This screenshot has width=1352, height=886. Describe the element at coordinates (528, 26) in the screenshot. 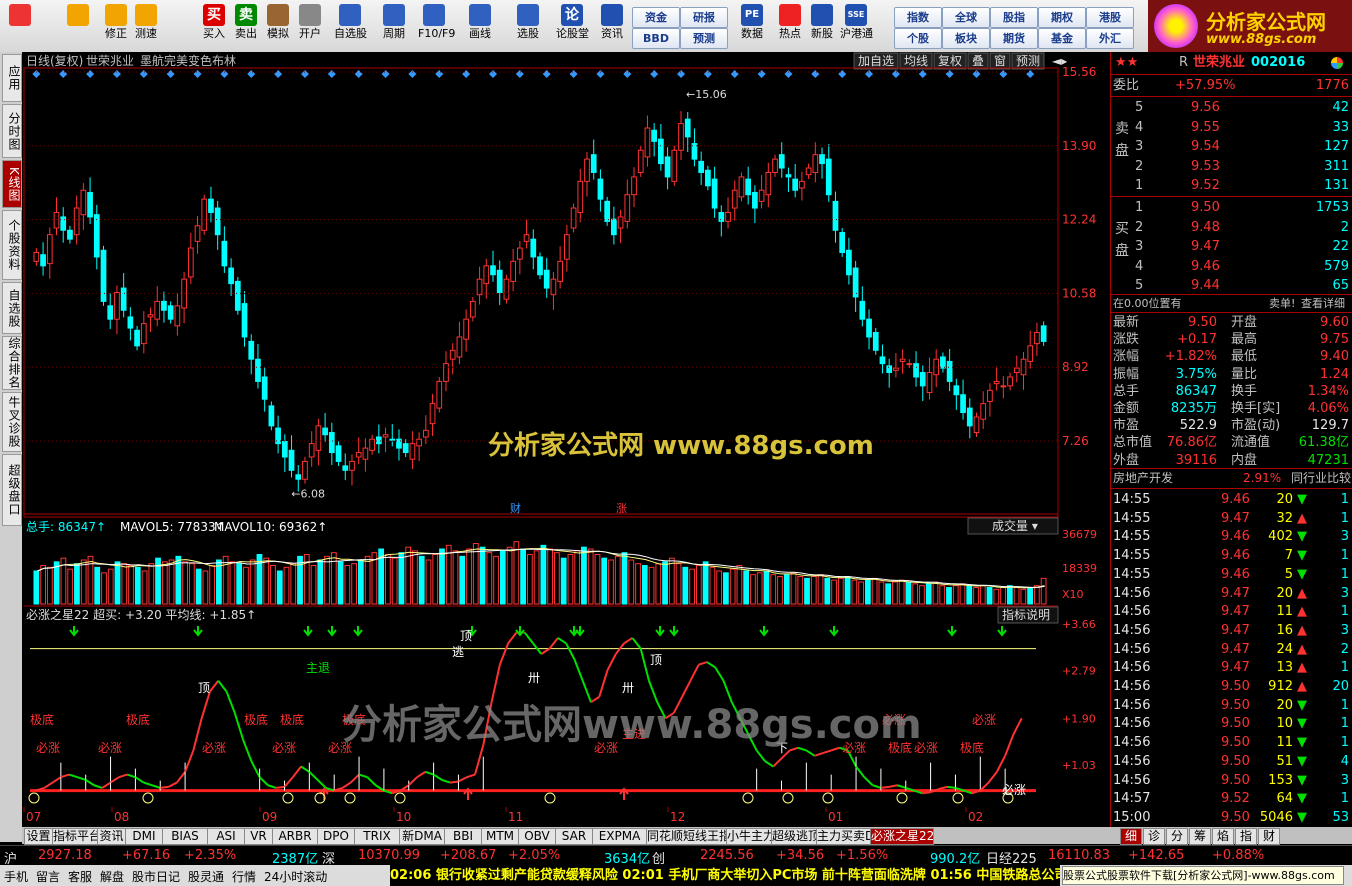

I see `select-stock-button: 选股` at that location.